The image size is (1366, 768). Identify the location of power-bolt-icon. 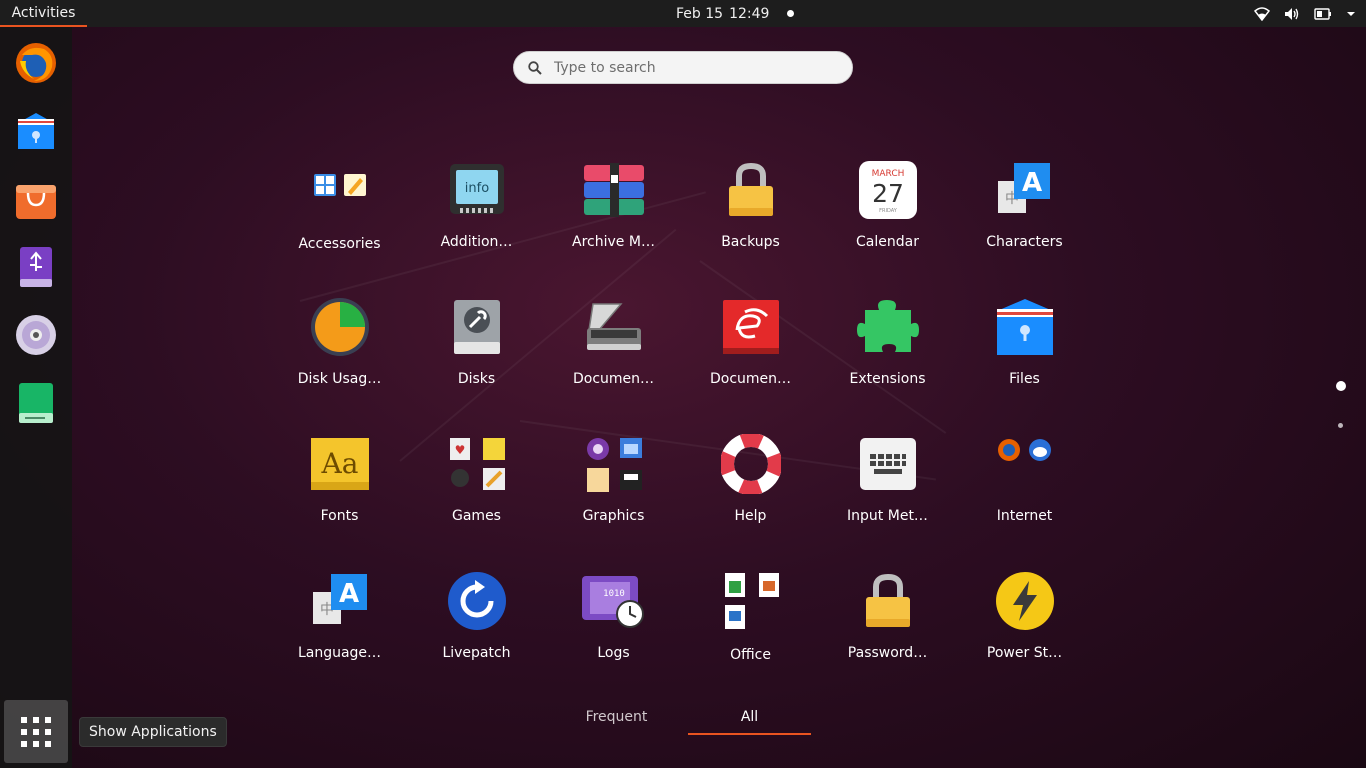
(1025, 601).